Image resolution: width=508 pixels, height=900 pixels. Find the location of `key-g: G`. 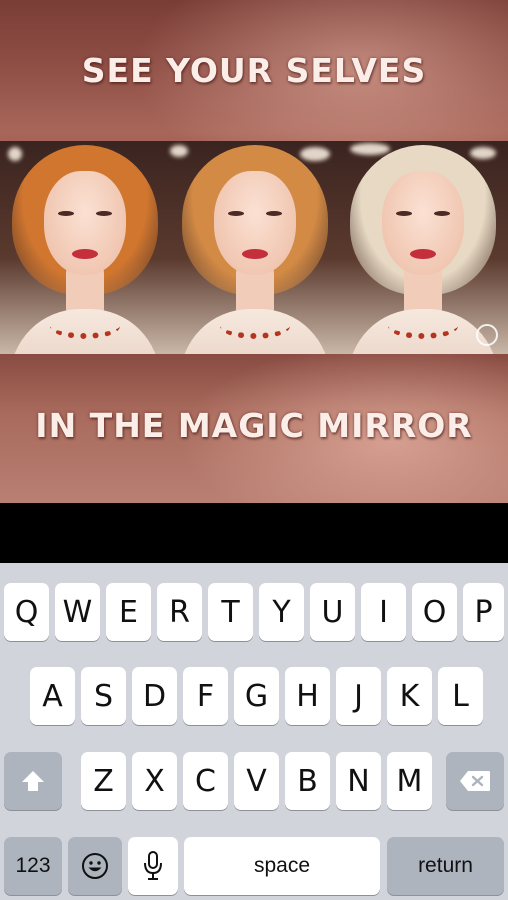

key-g: G is located at coordinates (256, 696).